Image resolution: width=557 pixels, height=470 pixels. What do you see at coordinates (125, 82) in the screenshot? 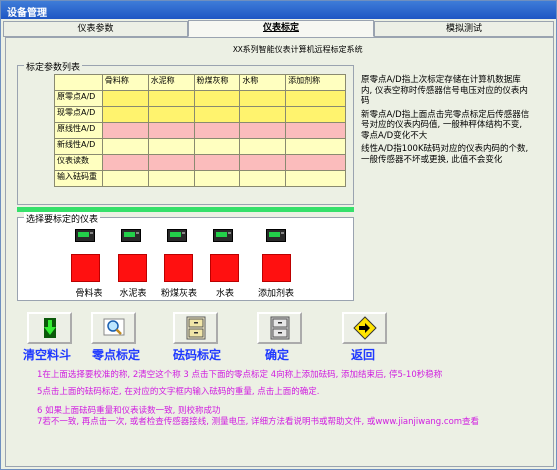
I see `col-header-aggregate: 骨料称` at bounding box center [125, 82].